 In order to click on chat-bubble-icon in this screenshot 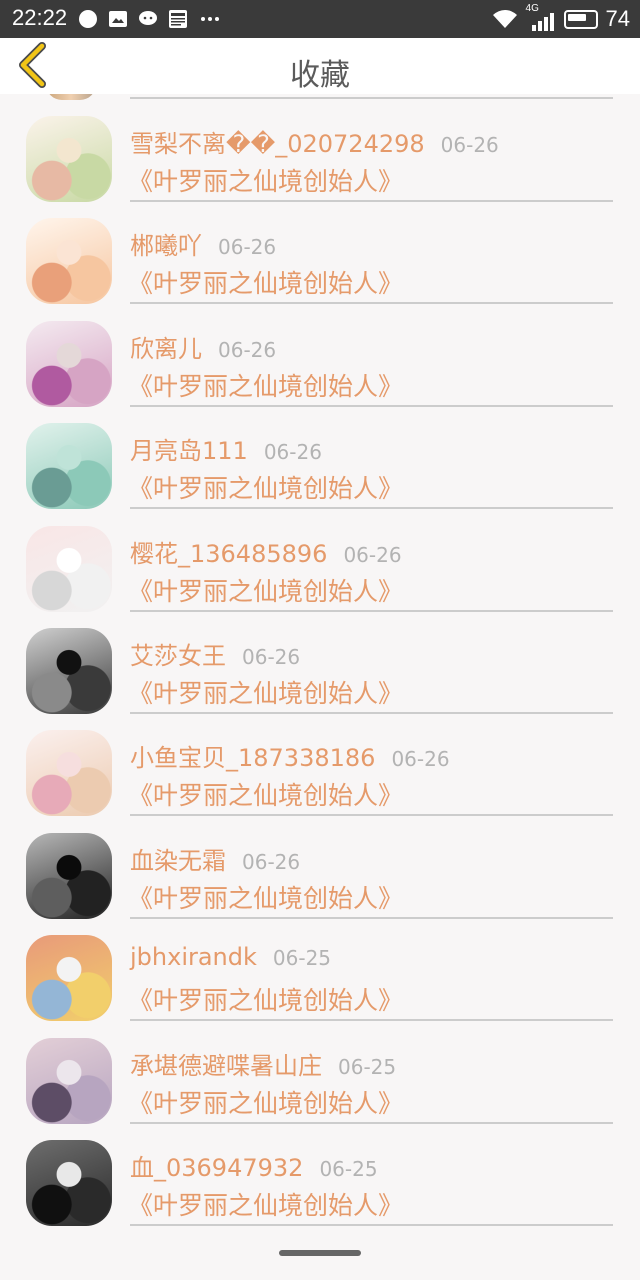, I will do `click(88, 19)`.